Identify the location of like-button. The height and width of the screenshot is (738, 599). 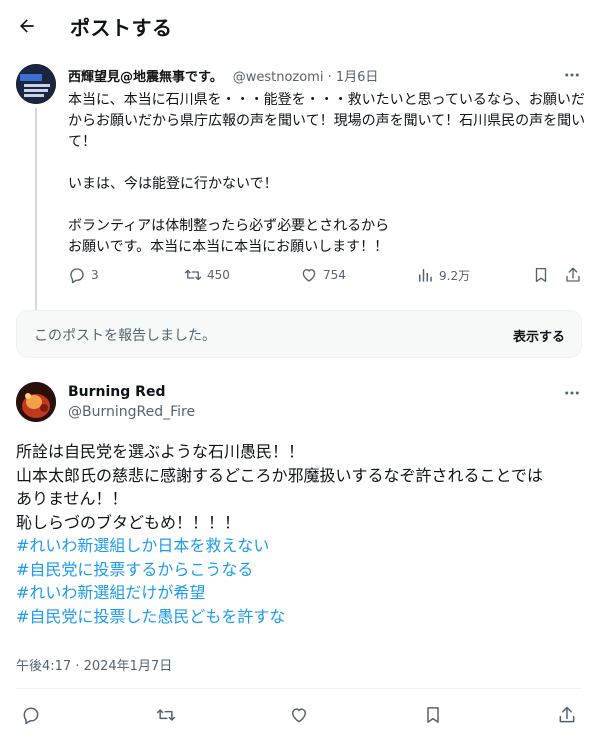
(299, 715).